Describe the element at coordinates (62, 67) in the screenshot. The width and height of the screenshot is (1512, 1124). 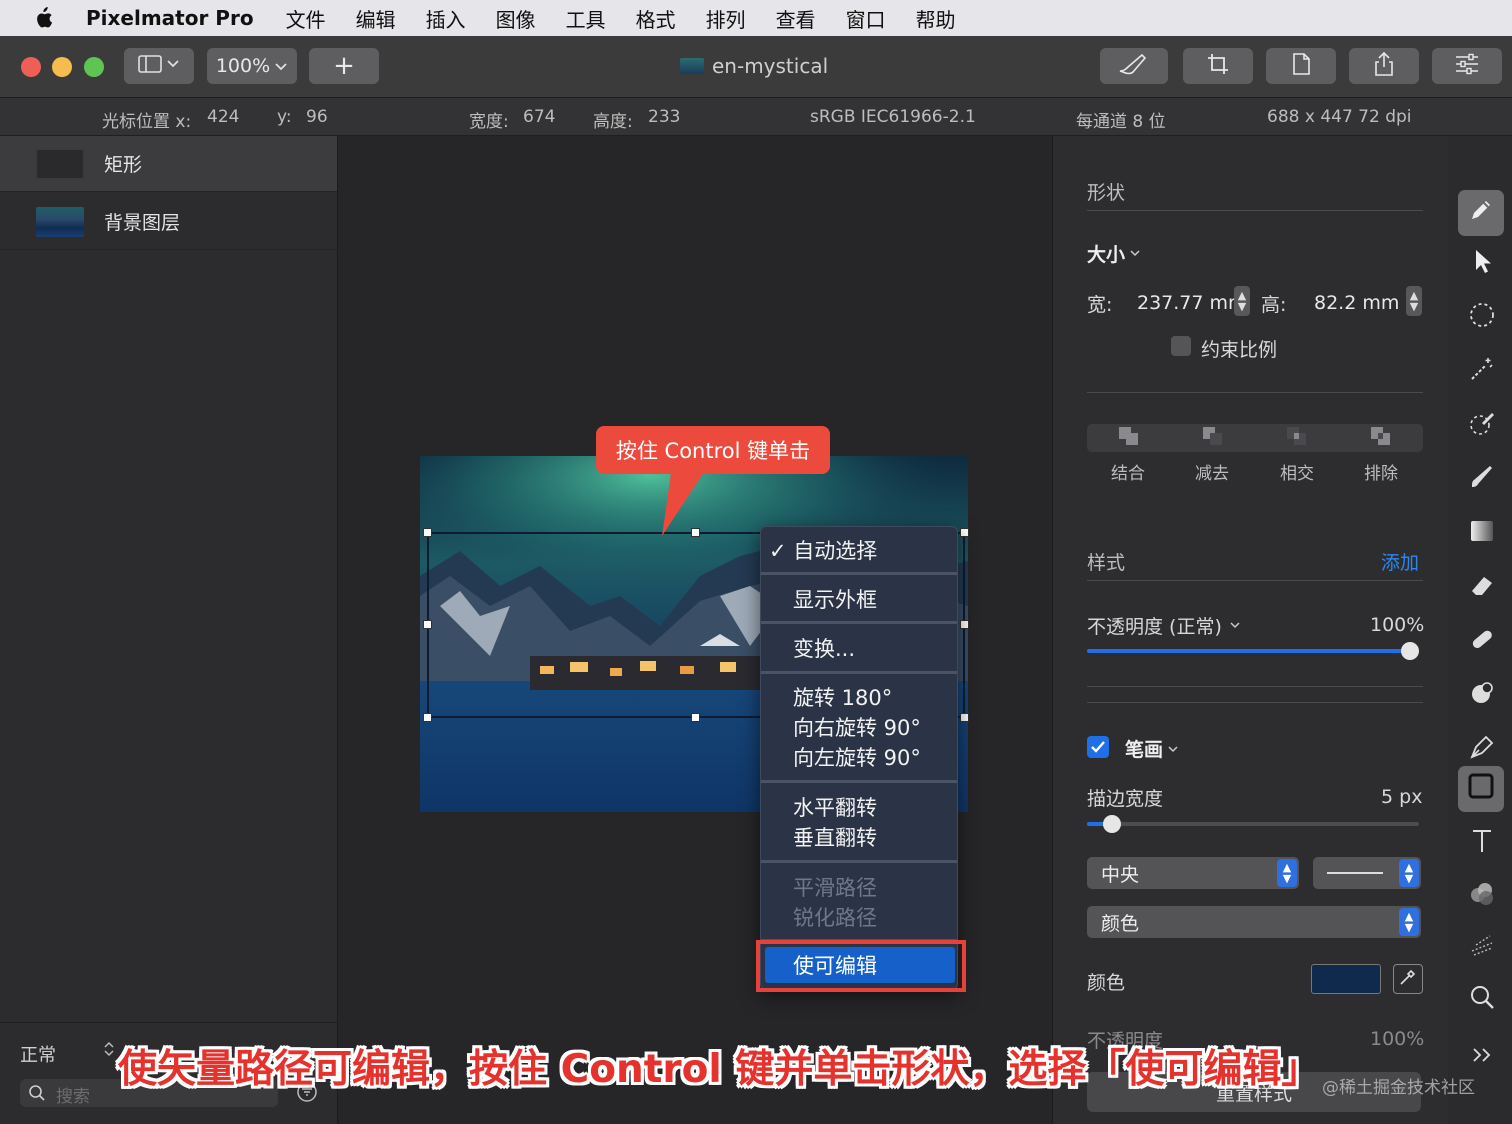
I see `minimize-window-button` at that location.